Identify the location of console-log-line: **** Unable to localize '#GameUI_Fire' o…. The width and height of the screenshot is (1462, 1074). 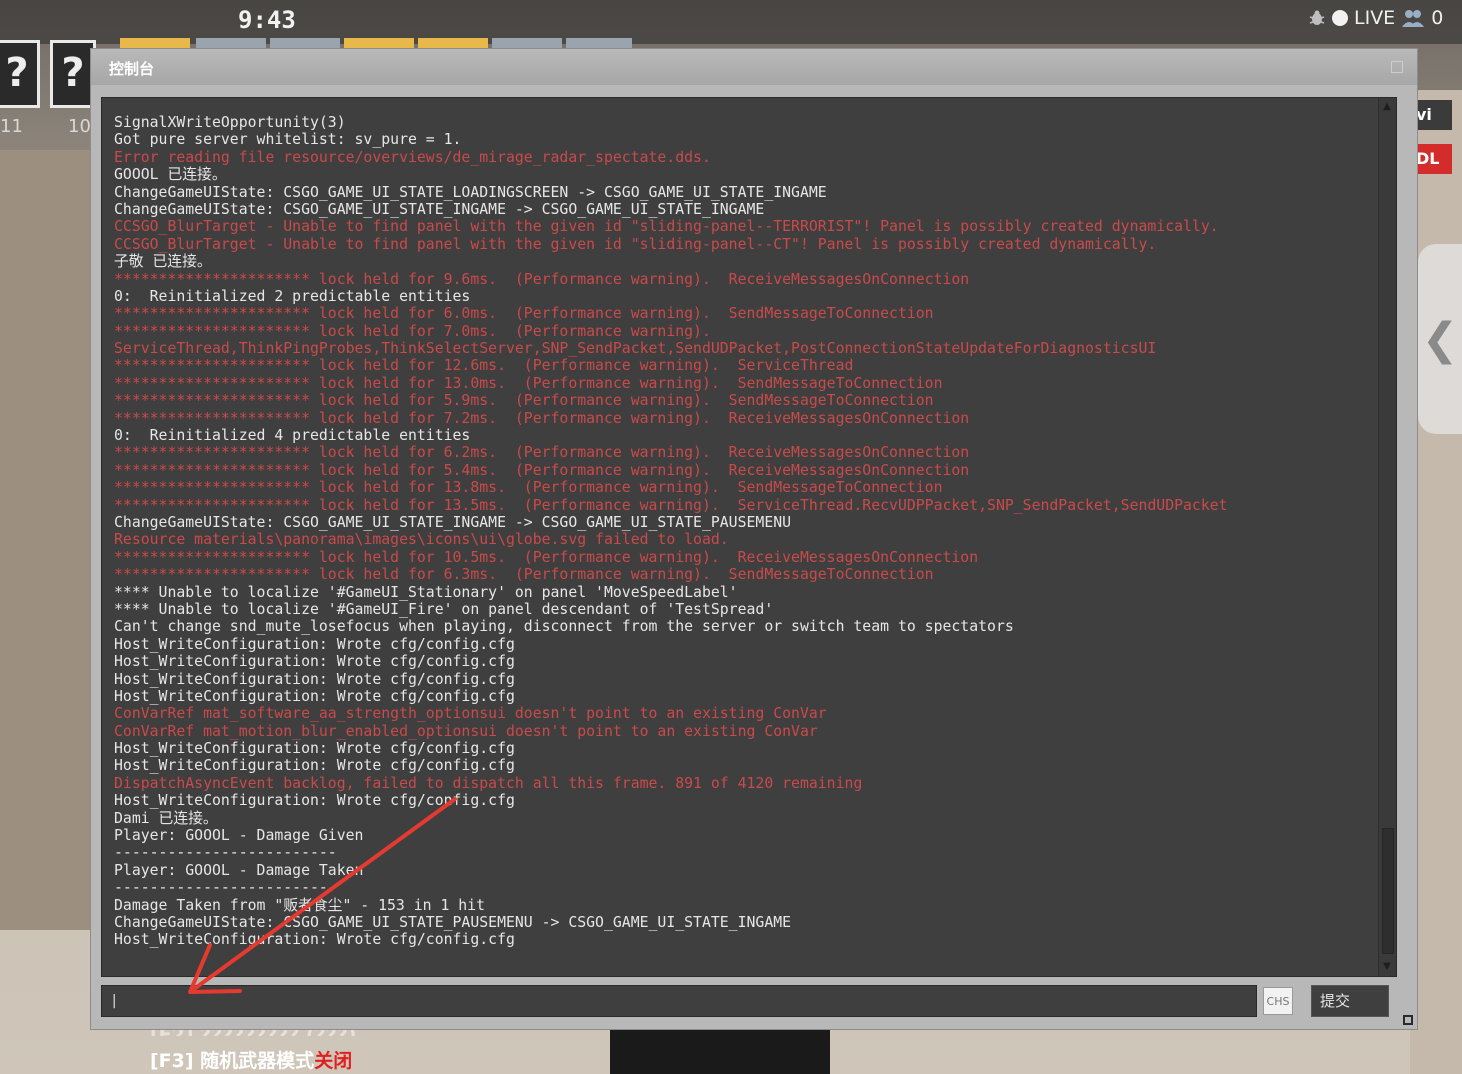
(444, 609).